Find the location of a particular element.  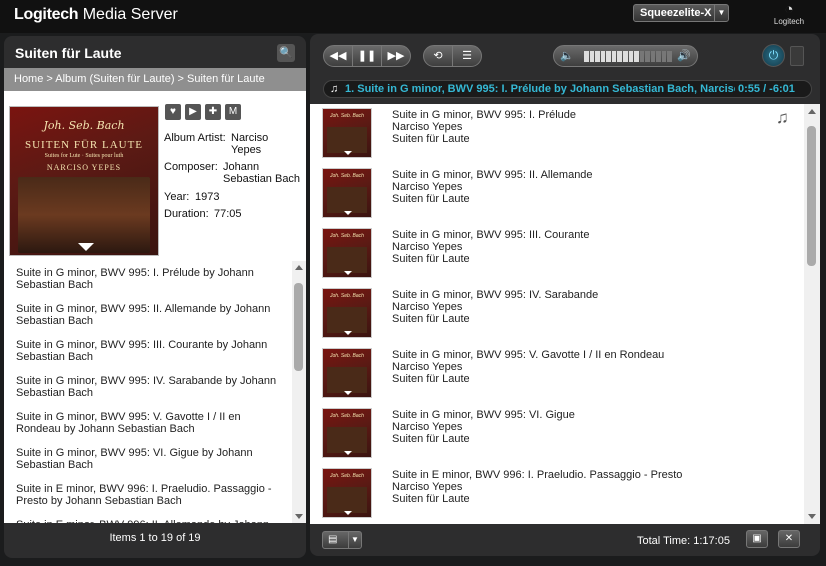

volume-up-icon: 🔊 is located at coordinates (684, 55).